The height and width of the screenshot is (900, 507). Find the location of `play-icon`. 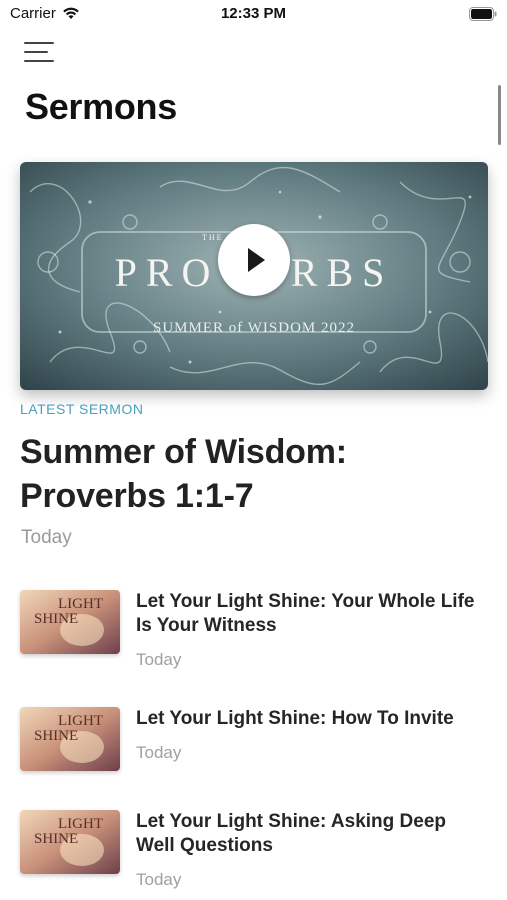

play-icon is located at coordinates (256, 260).